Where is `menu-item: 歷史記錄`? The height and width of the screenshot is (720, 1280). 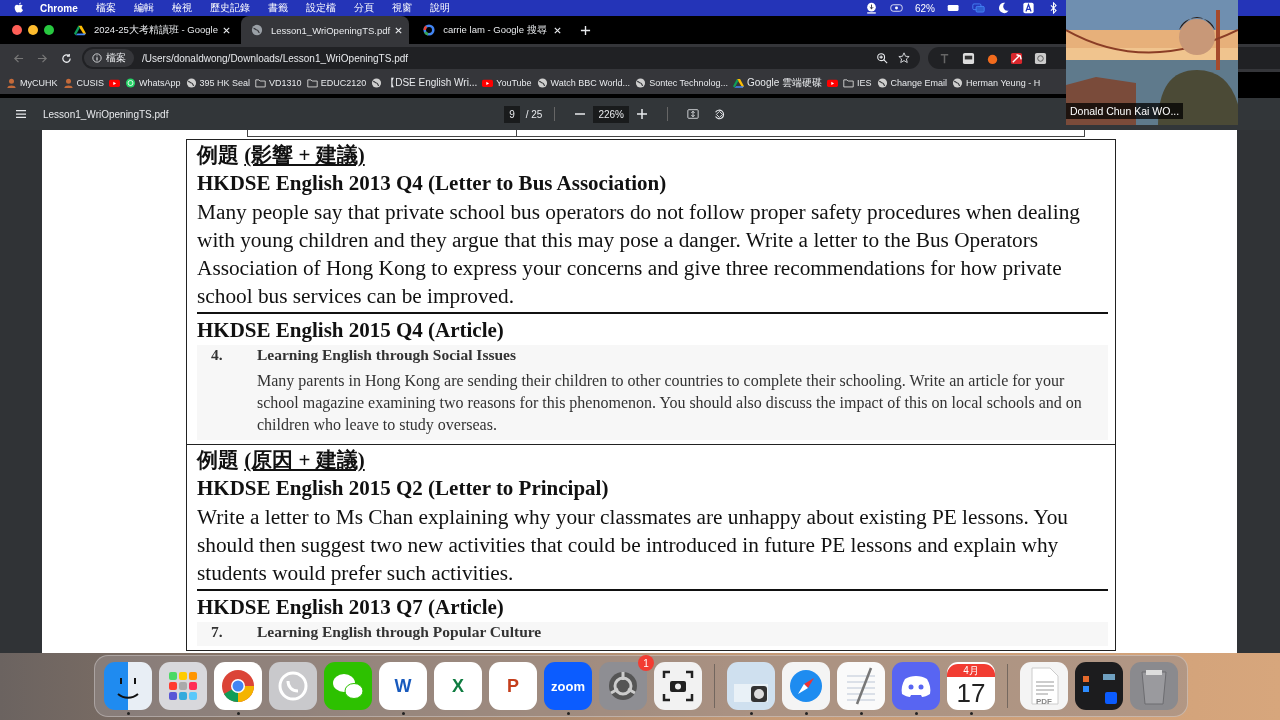 menu-item: 歷史記錄 is located at coordinates (229, 8).